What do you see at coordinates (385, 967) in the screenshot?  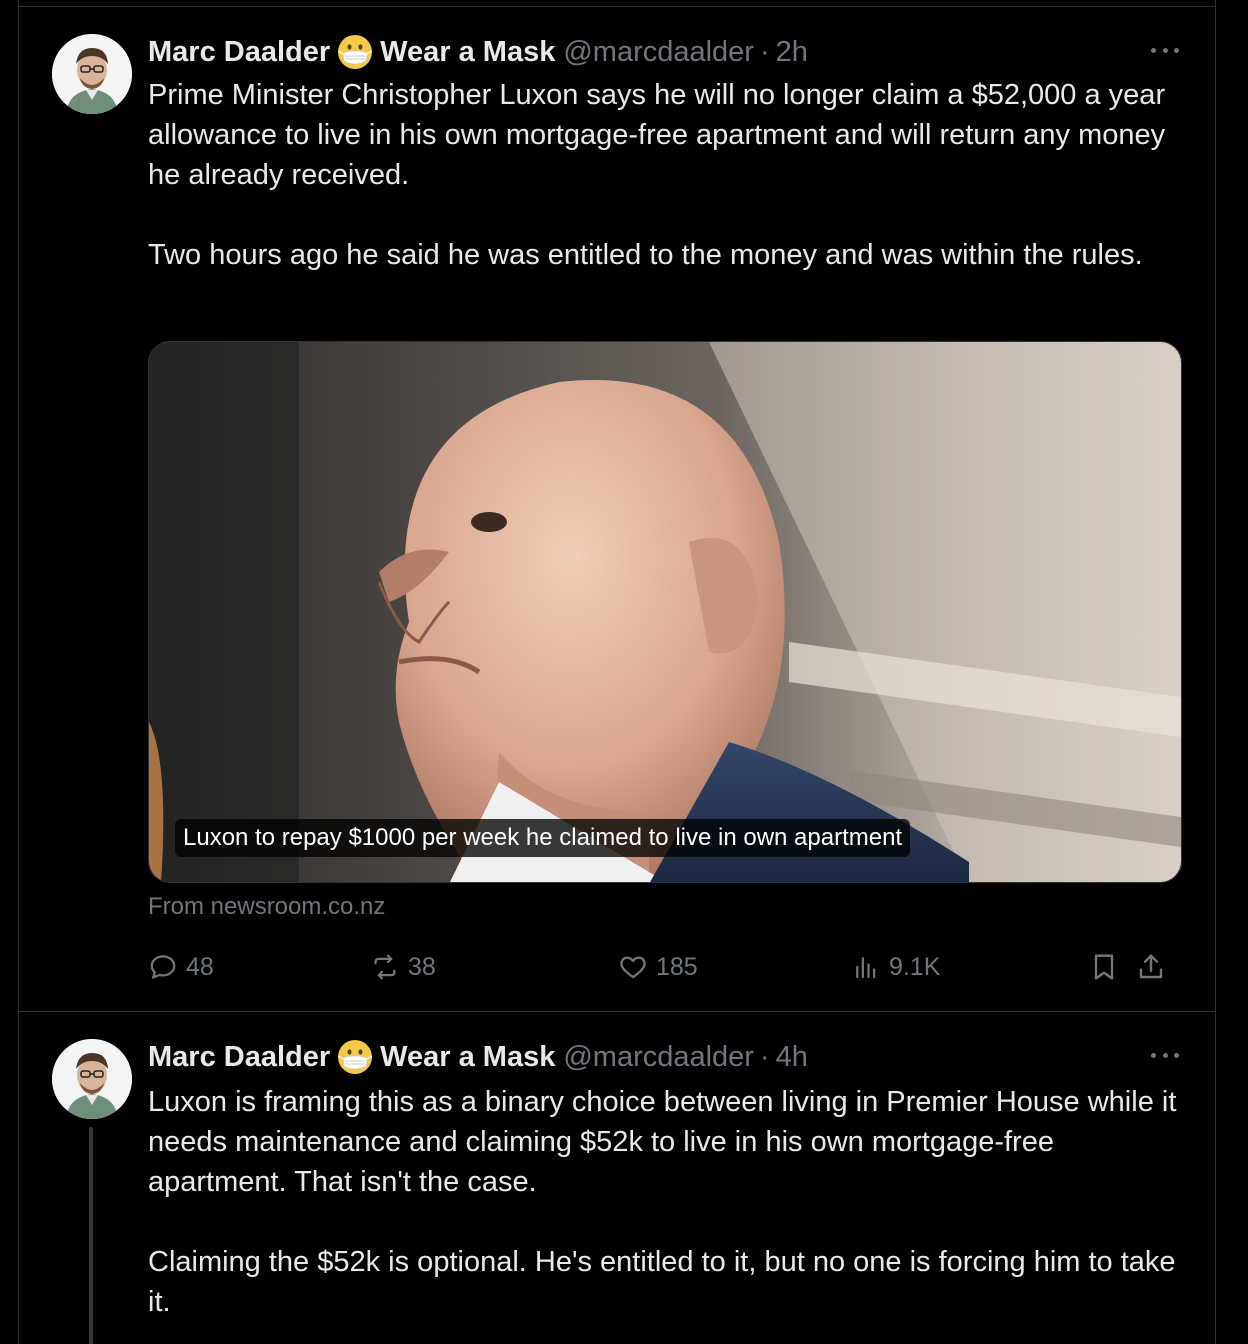 I see `repost-icon` at bounding box center [385, 967].